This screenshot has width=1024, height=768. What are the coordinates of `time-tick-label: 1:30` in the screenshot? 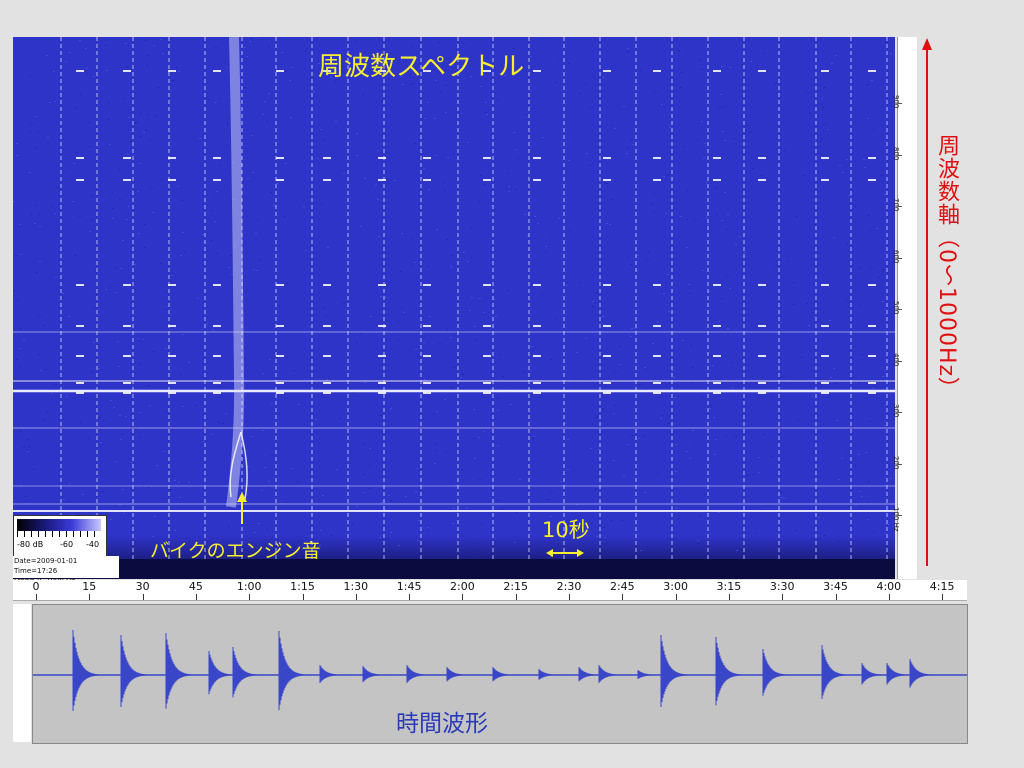 It's located at (356, 586).